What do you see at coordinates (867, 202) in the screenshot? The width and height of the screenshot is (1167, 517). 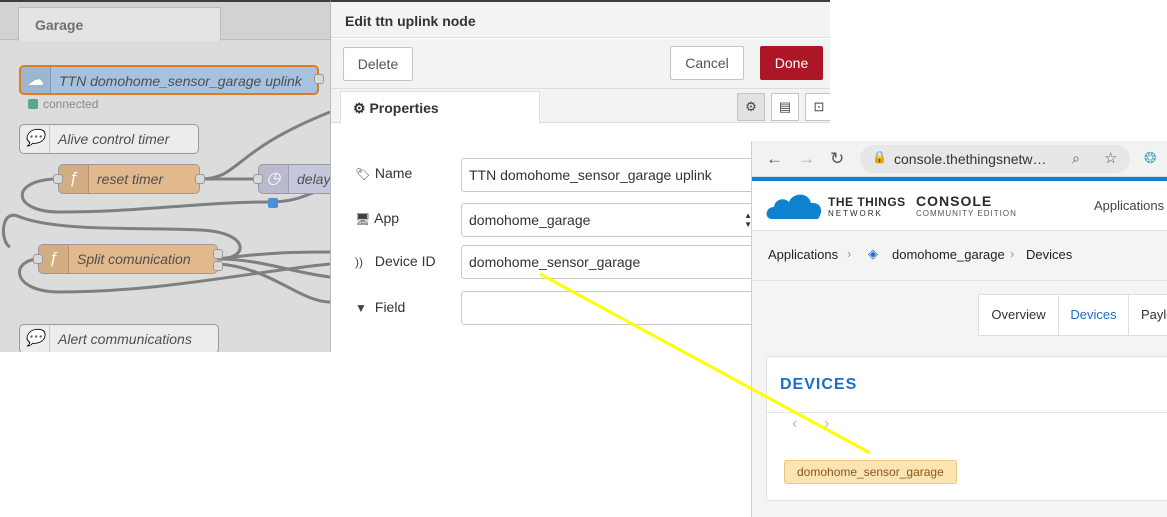 I see `logo-text: THE THINGS` at bounding box center [867, 202].